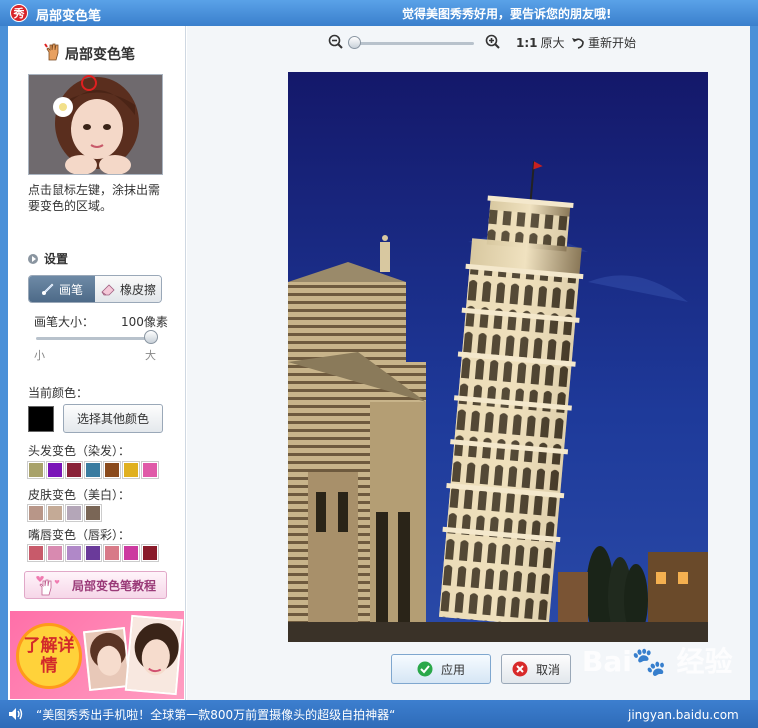 The height and width of the screenshot is (728, 758). I want to click on tutorial-button: 局部变色笔教程, so click(95, 585).